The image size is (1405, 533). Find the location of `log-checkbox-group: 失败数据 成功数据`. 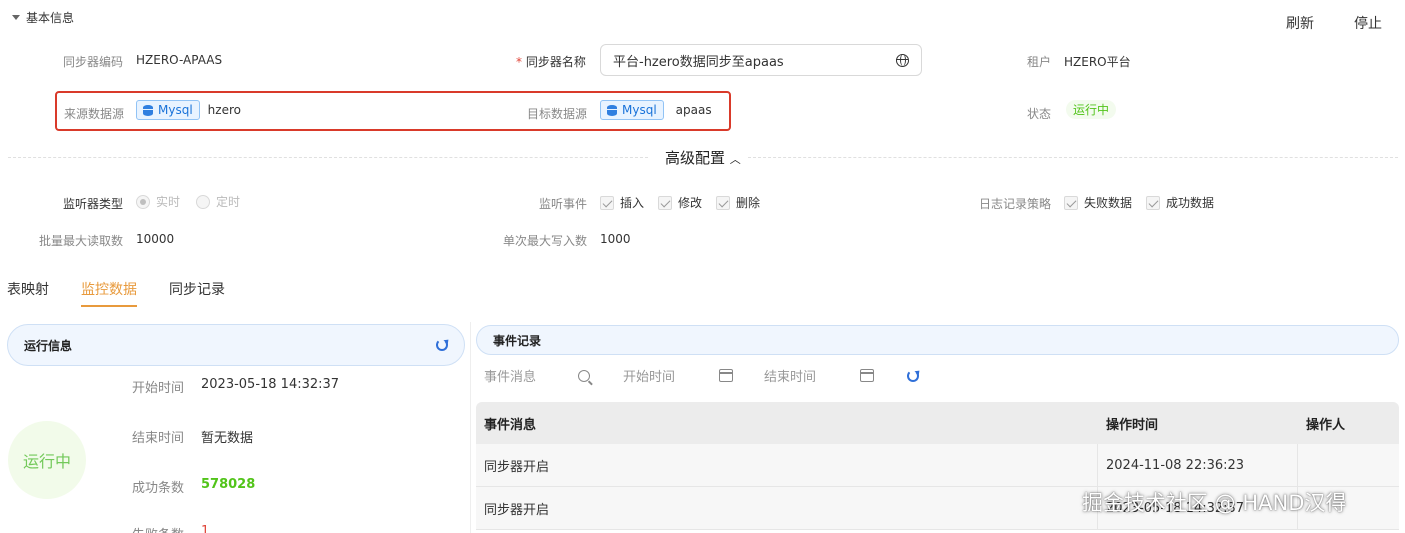

log-checkbox-group: 失败数据 成功数据 is located at coordinates (1139, 202).